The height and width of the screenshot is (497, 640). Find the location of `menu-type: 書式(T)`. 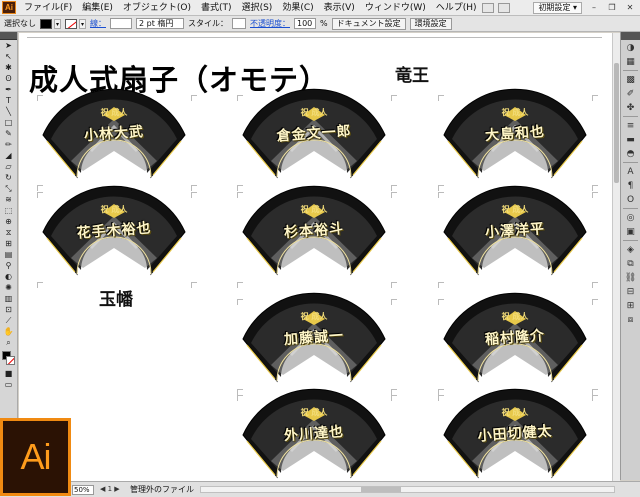

menu-type: 書式(T) is located at coordinates (216, 8).